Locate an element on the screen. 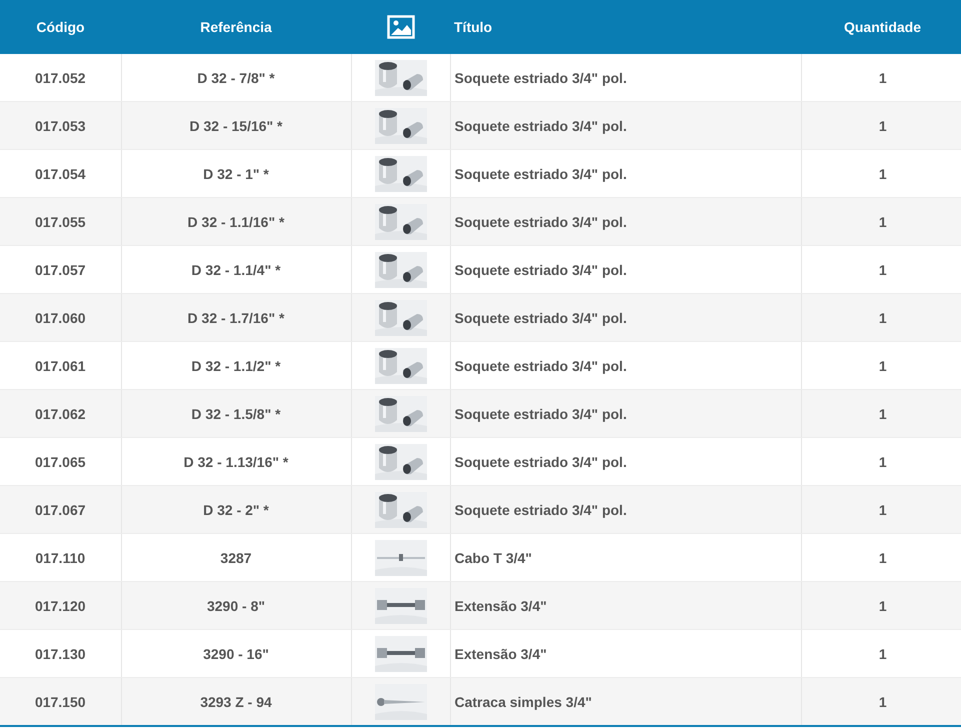 Image resolution: width=961 pixels, height=728 pixels. table-cell: Extensão 3/4" is located at coordinates (625, 606).